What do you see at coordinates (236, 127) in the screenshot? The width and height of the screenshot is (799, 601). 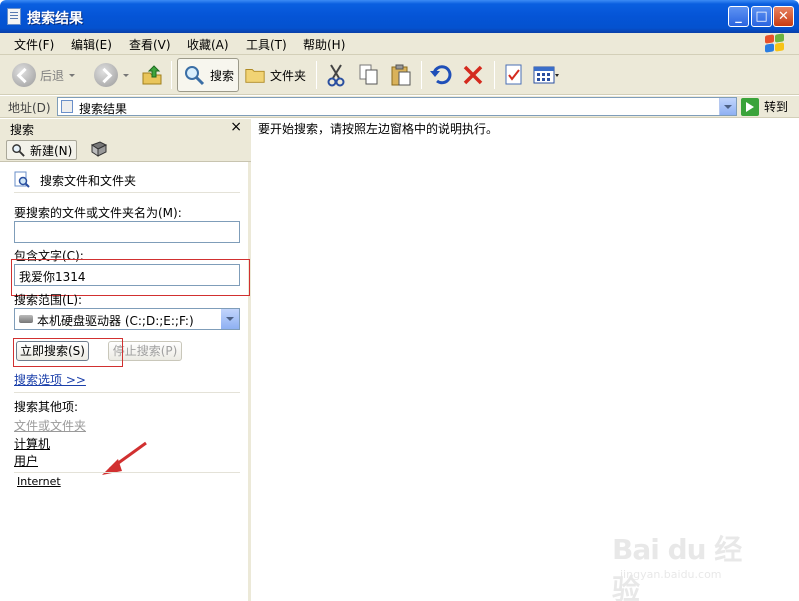 I see `pane-close-icon: ×` at bounding box center [236, 127].